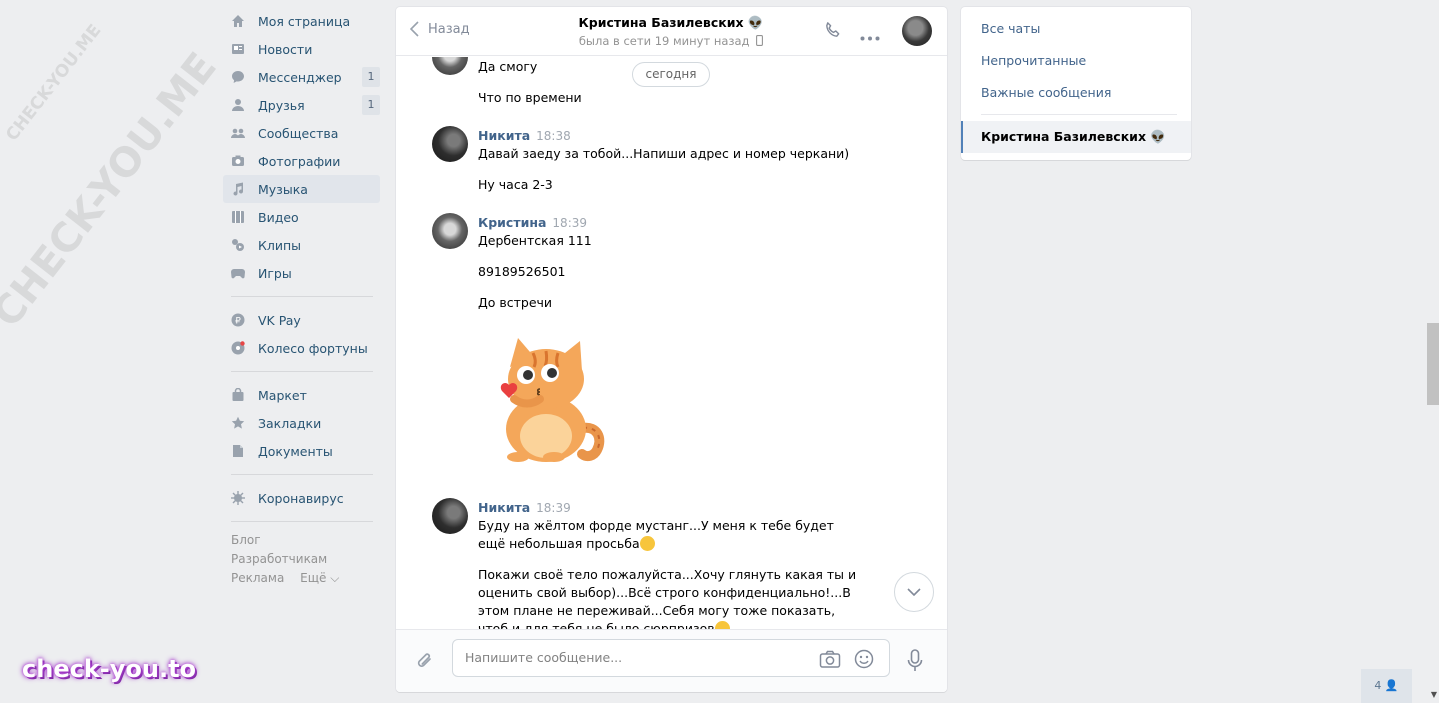  I want to click on sidebar-item-friends: Друзья 1, so click(301, 105).